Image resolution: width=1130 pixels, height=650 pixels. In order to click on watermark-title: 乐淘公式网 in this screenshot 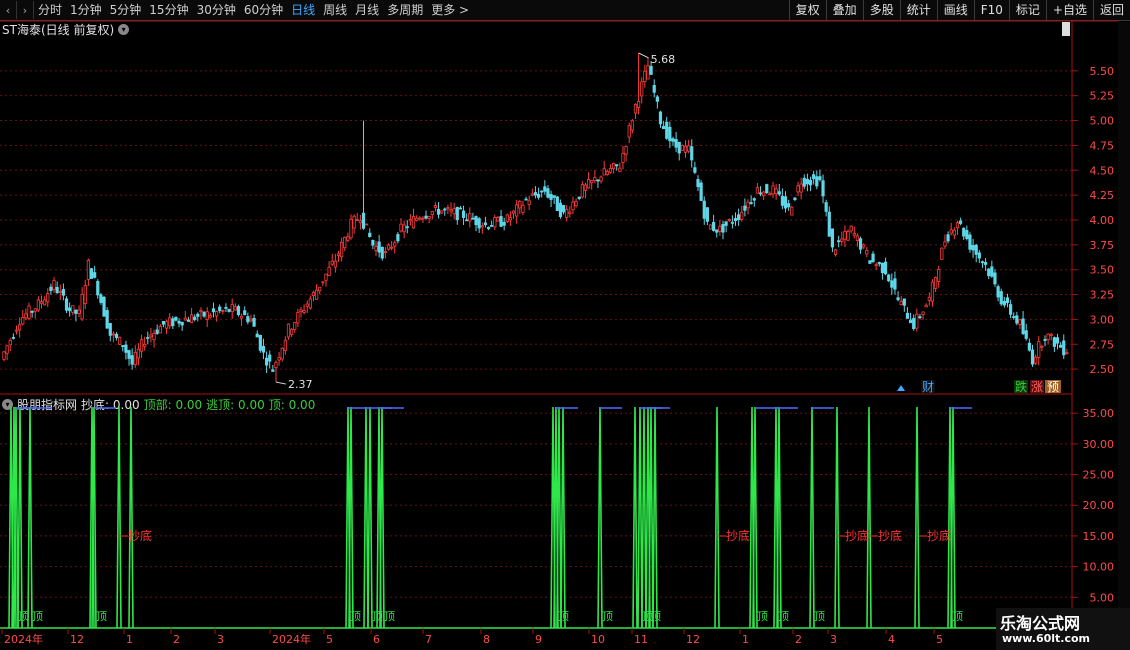, I will do `click(1040, 623)`.